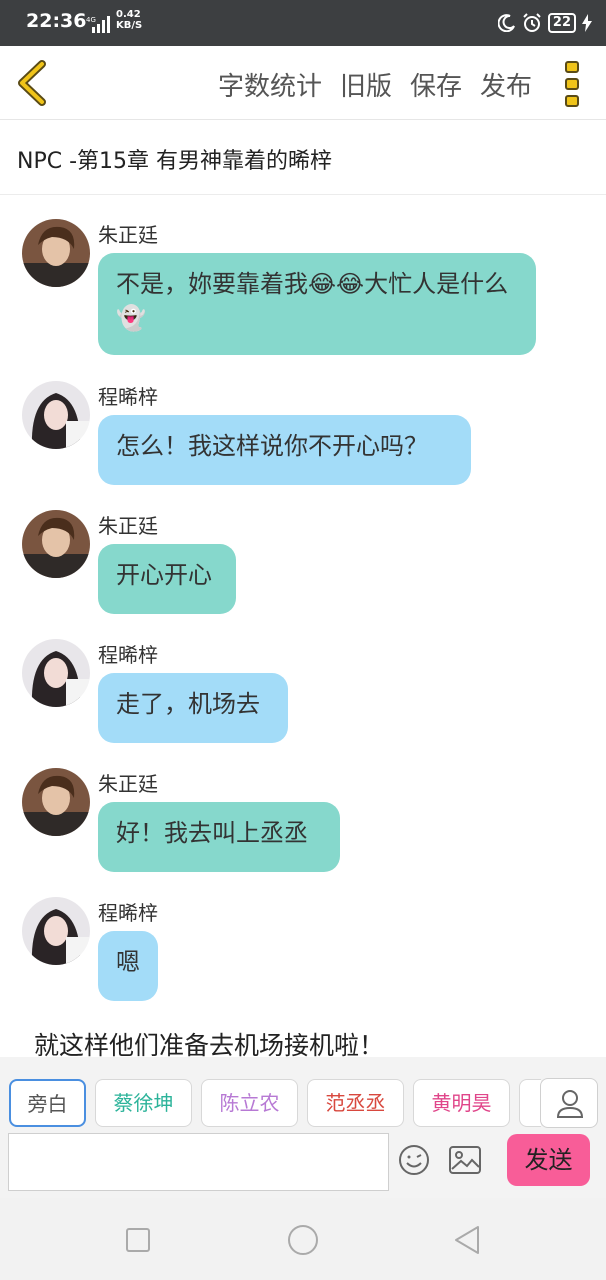 The image size is (606, 1280). Describe the element at coordinates (175, 161) in the screenshot. I see `chapter-title: NPC -第15章 有男神靠着的晞梓` at that location.